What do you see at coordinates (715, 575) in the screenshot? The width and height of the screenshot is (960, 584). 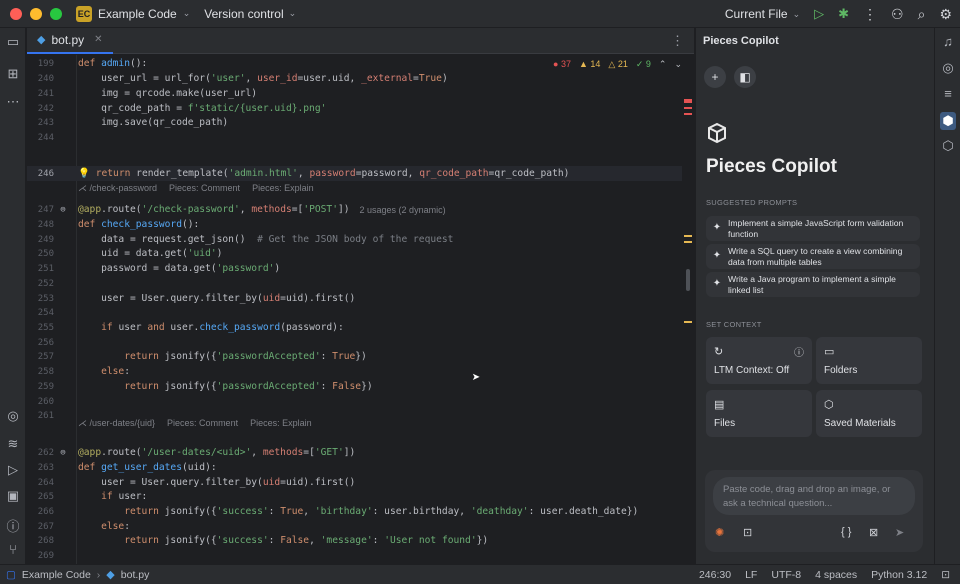 I see `caret-position: 246:30` at bounding box center [715, 575].